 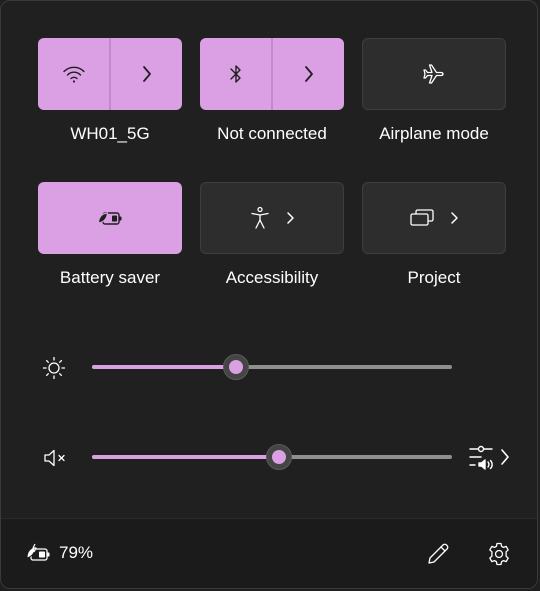 What do you see at coordinates (422, 218) in the screenshot?
I see `project-icon` at bounding box center [422, 218].